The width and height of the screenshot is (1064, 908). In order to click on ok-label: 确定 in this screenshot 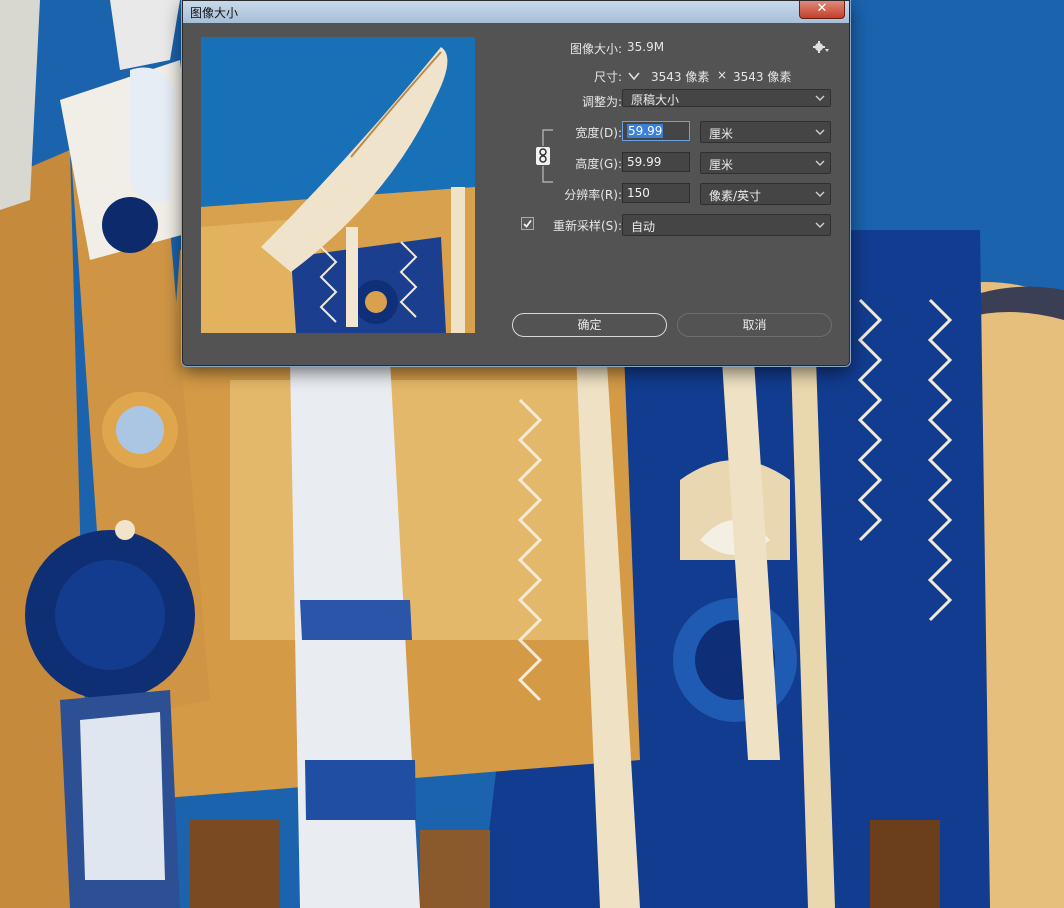, I will do `click(589, 325)`.